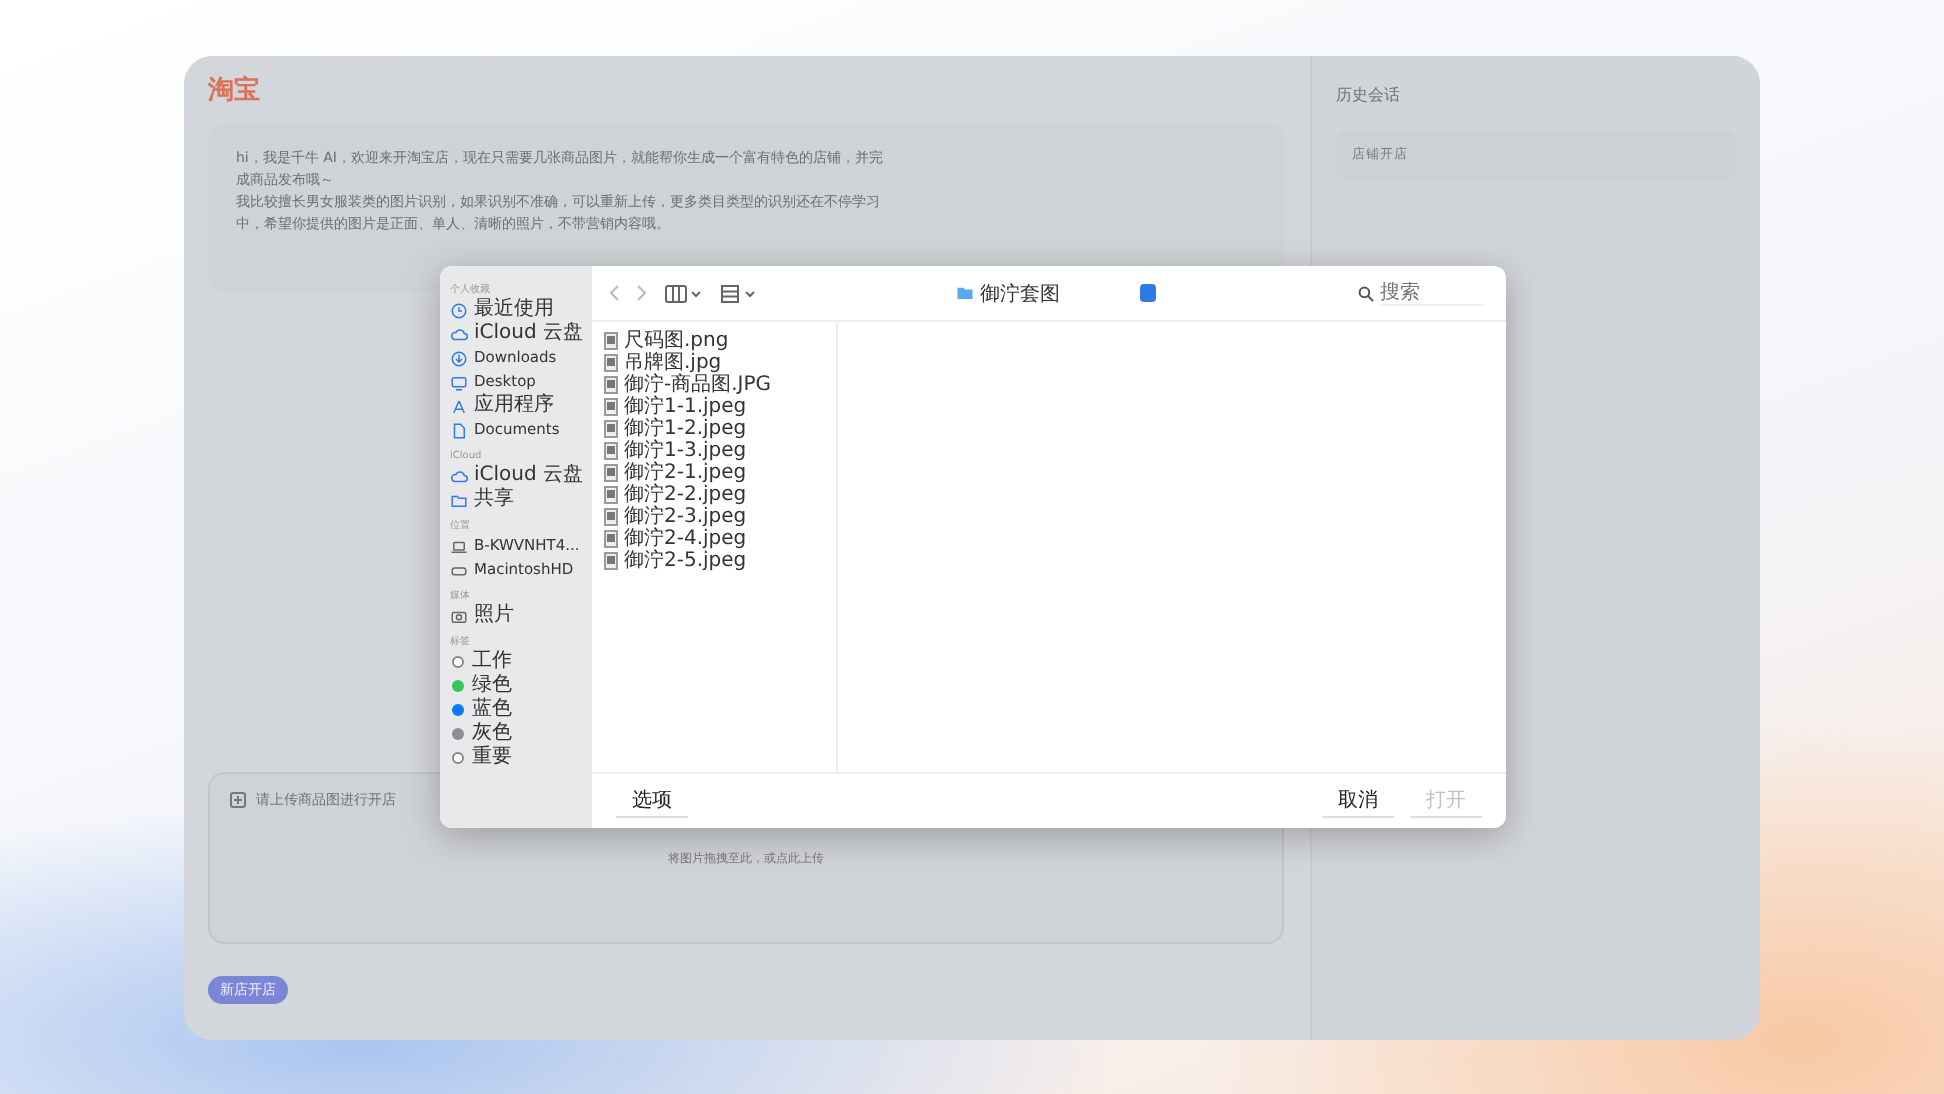  Describe the element at coordinates (518, 734) in the screenshot. I see `sidebar-item: 灰色` at that location.